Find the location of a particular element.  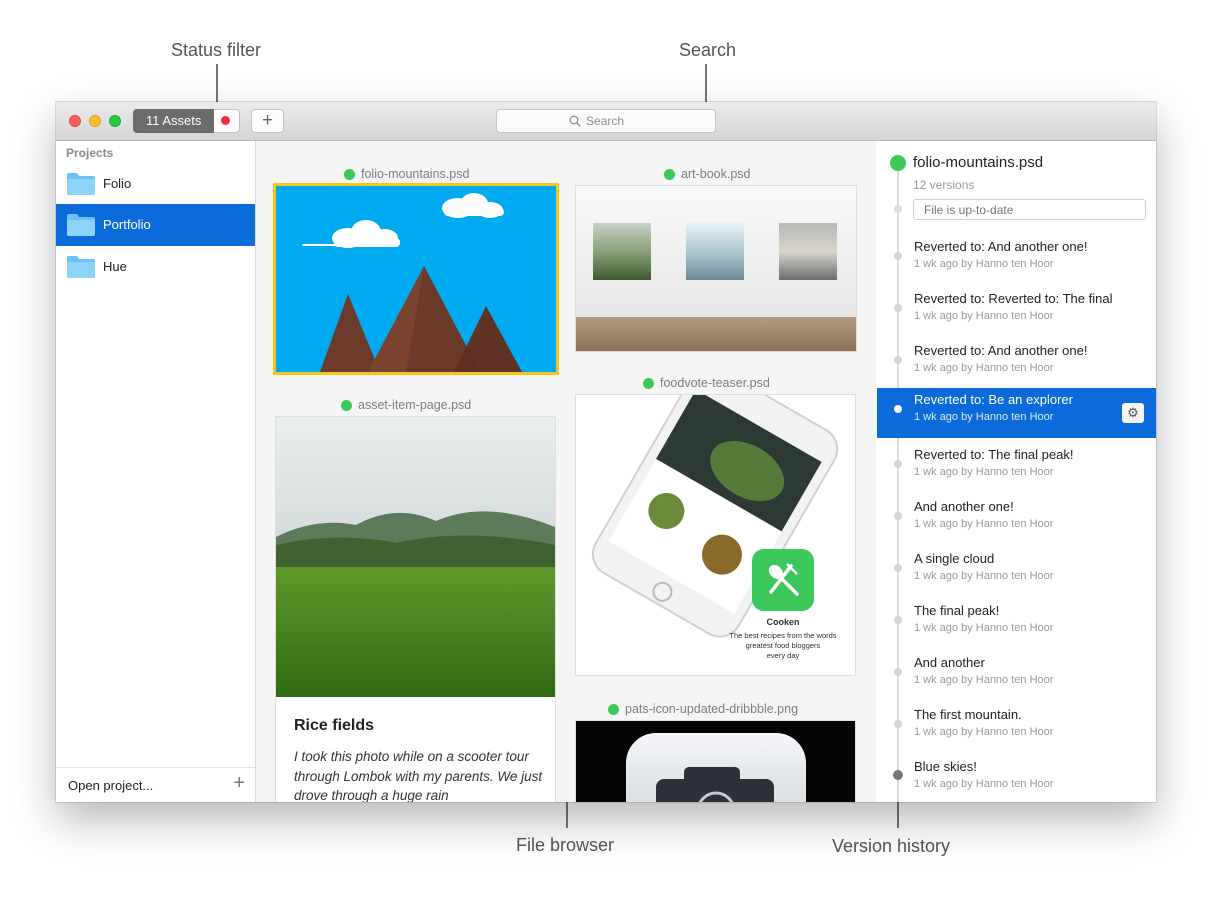

add-project-button: + is located at coordinates (239, 783).